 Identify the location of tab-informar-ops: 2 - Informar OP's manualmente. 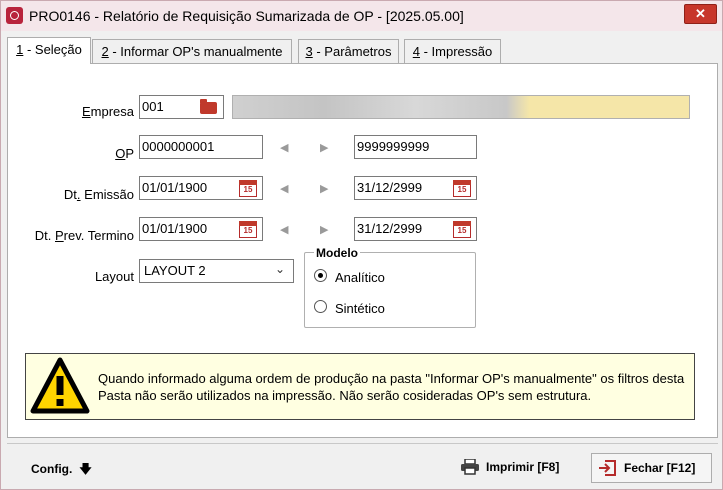
(192, 51).